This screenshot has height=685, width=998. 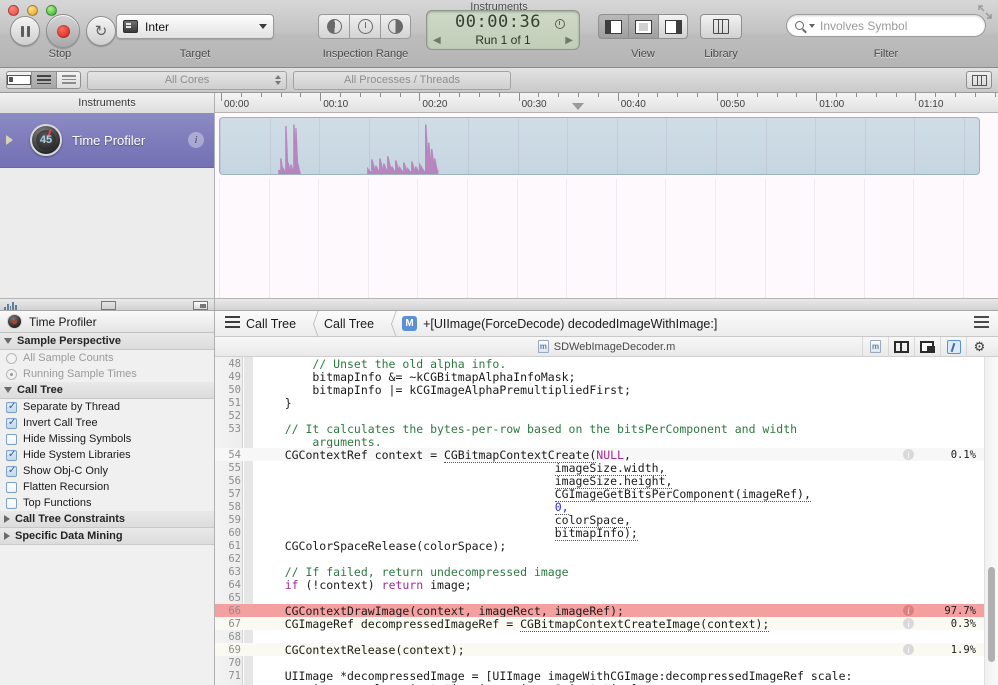 What do you see at coordinates (68, 80) in the screenshot?
I see `track-compact-view-button` at bounding box center [68, 80].